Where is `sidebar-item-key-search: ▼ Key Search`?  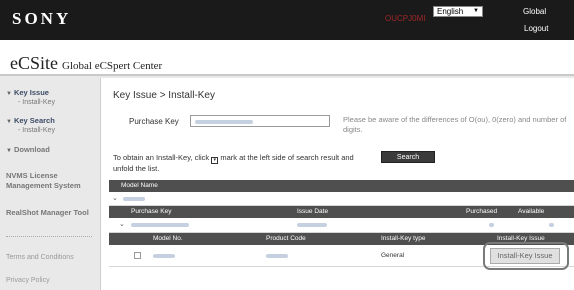
sidebar-item-key-search: ▼ Key Search is located at coordinates (30, 120).